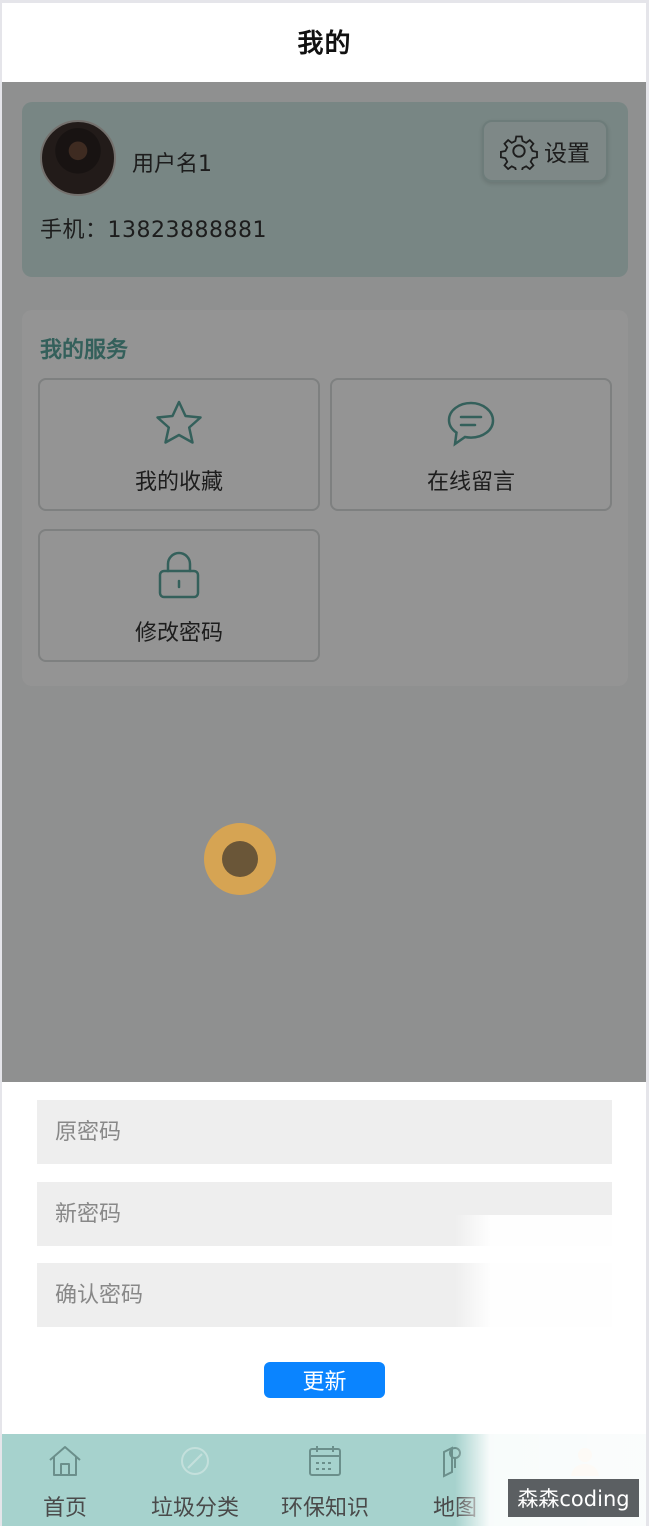  I want to click on classify-icon, so click(195, 1461).